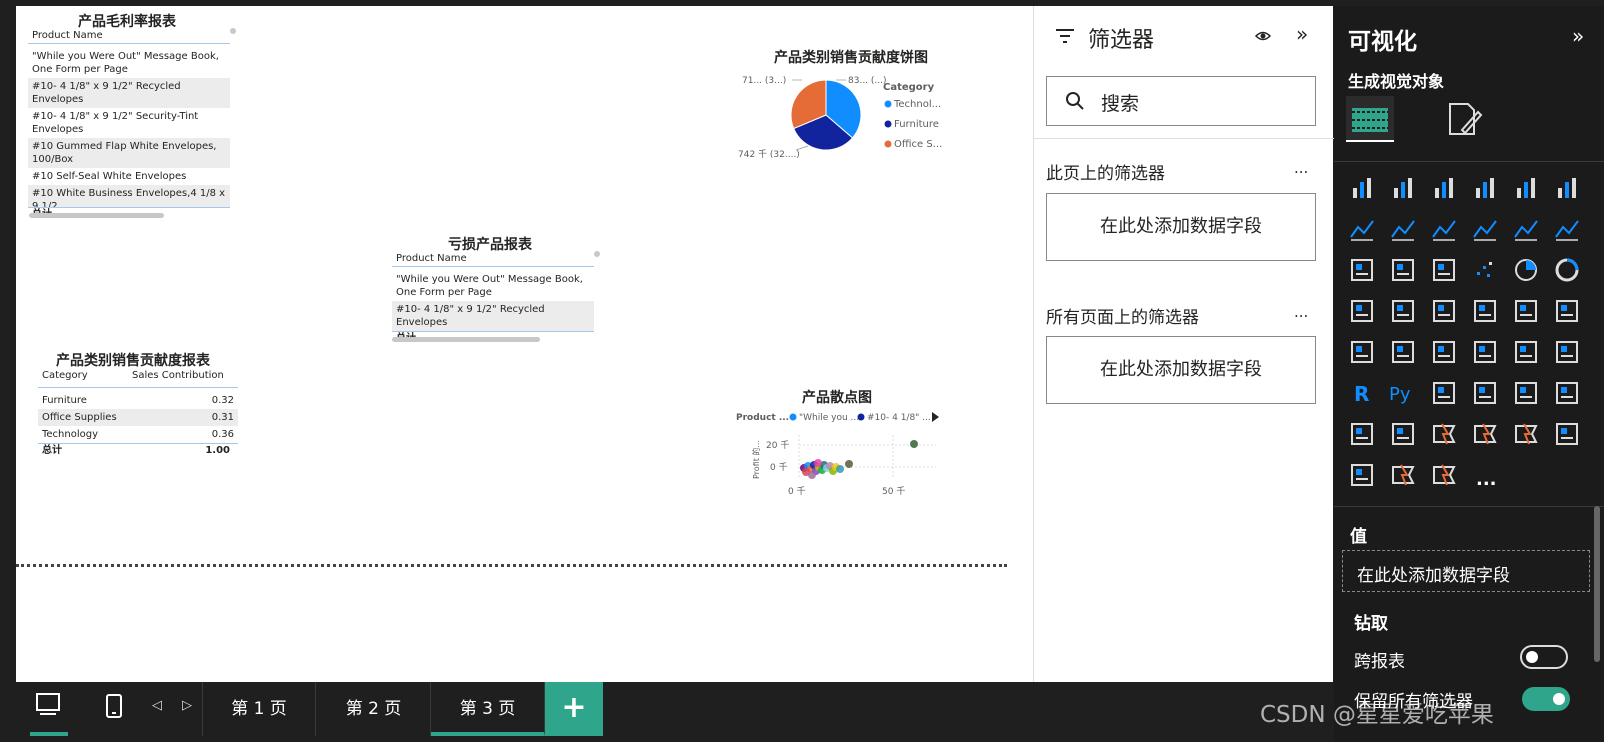 The image size is (1604, 742). Describe the element at coordinates (859, 459) in the screenshot. I see `scatter-points` at that location.